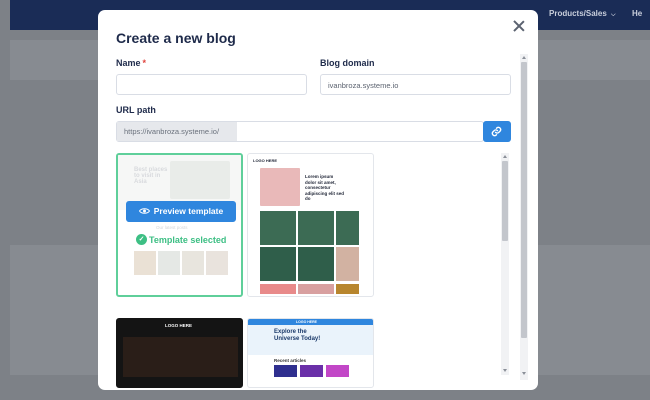 The width and height of the screenshot is (650, 400). I want to click on modal-title: Create a new blog, so click(176, 38).